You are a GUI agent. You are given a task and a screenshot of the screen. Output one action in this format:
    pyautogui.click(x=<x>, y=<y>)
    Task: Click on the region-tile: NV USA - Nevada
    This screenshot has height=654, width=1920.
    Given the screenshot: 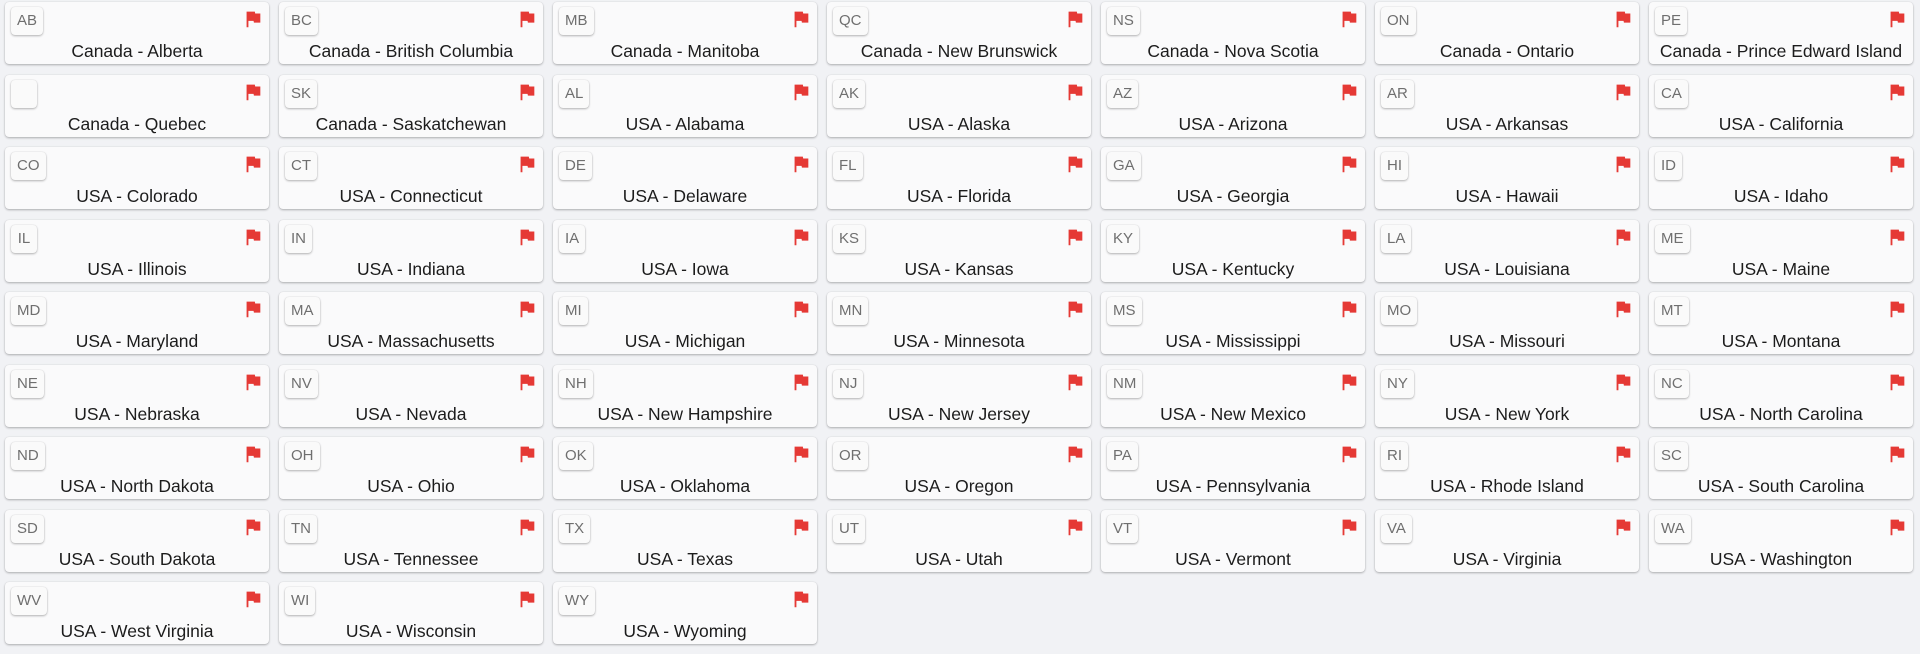 What is the action you would take?
    pyautogui.click(x=411, y=395)
    